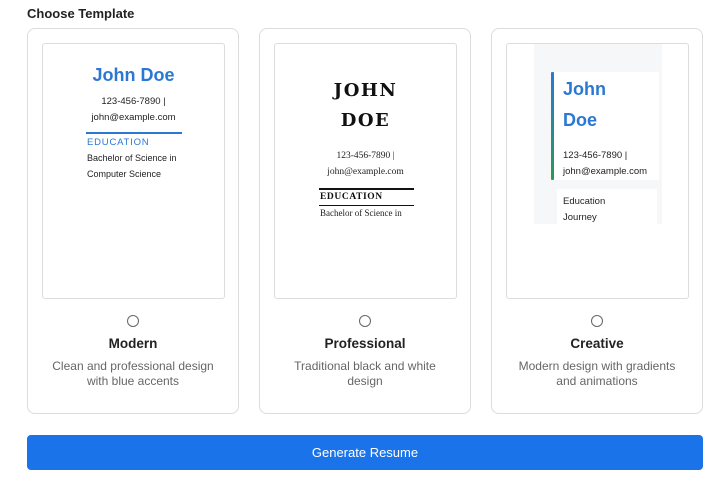 The image size is (720, 498). I want to click on generate-resume-button: Generate Resume, so click(365, 452).